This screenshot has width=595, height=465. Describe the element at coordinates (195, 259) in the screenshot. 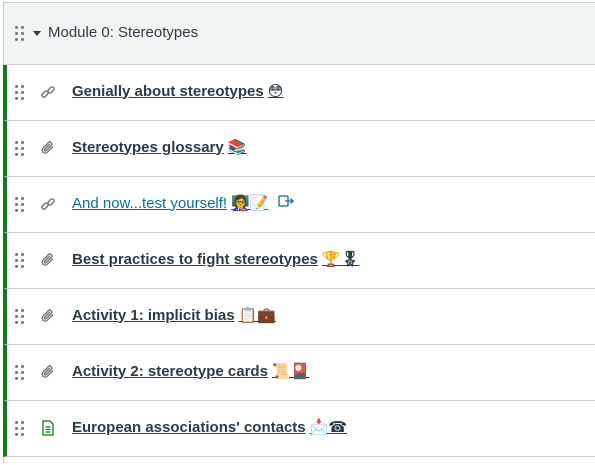

I see `module-item-title: Best practices to fight stereotypes` at that location.